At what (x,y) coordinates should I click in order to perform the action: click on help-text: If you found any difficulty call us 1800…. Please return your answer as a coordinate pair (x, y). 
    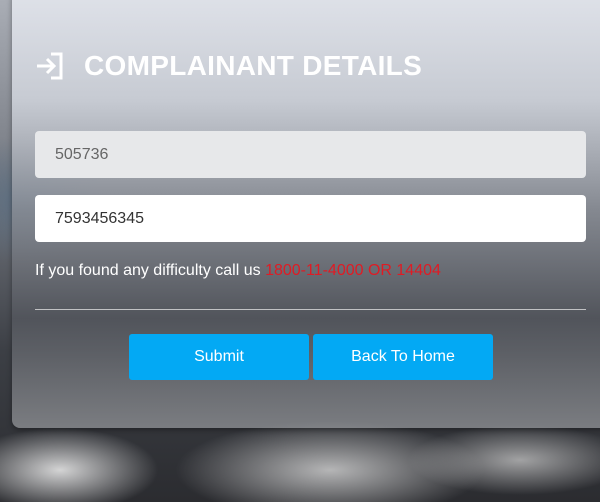
    Looking at the image, I should click on (238, 271).